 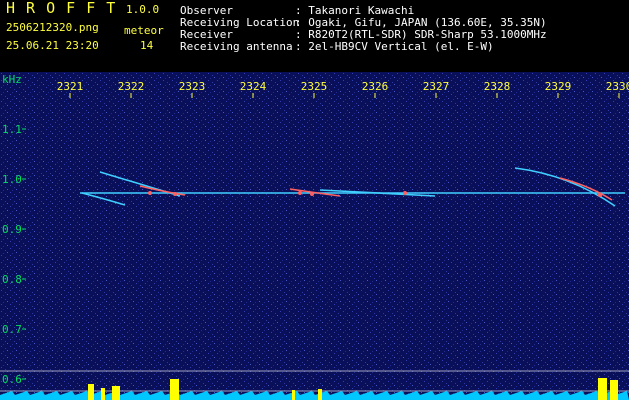 I want to click on meteor-label: meteor, so click(x=144, y=30).